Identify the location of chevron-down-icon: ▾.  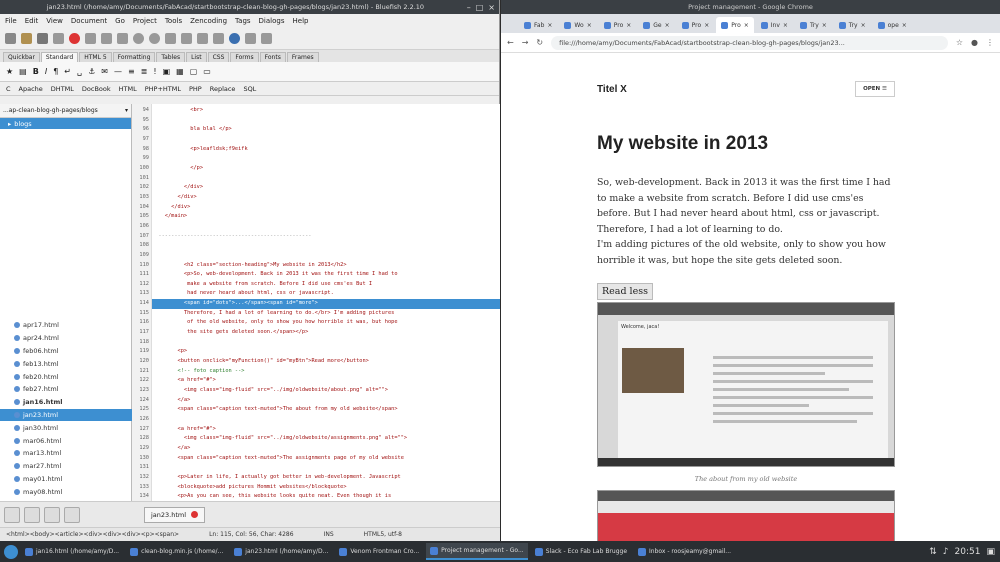
(126, 110).